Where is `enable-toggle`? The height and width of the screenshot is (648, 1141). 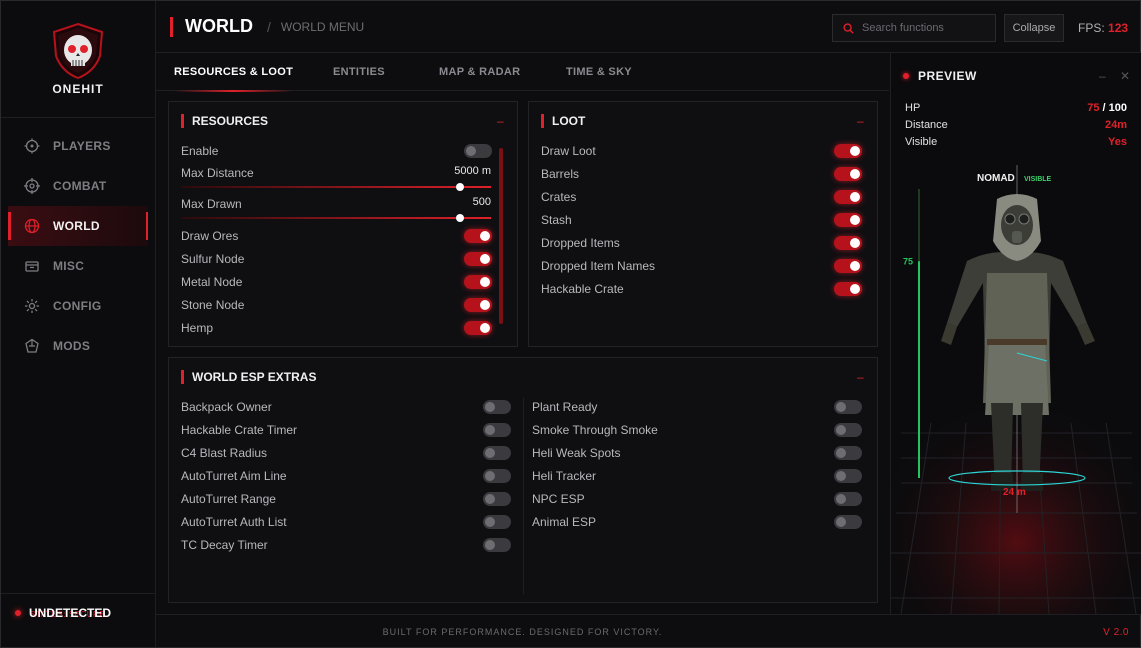
enable-toggle is located at coordinates (478, 151).